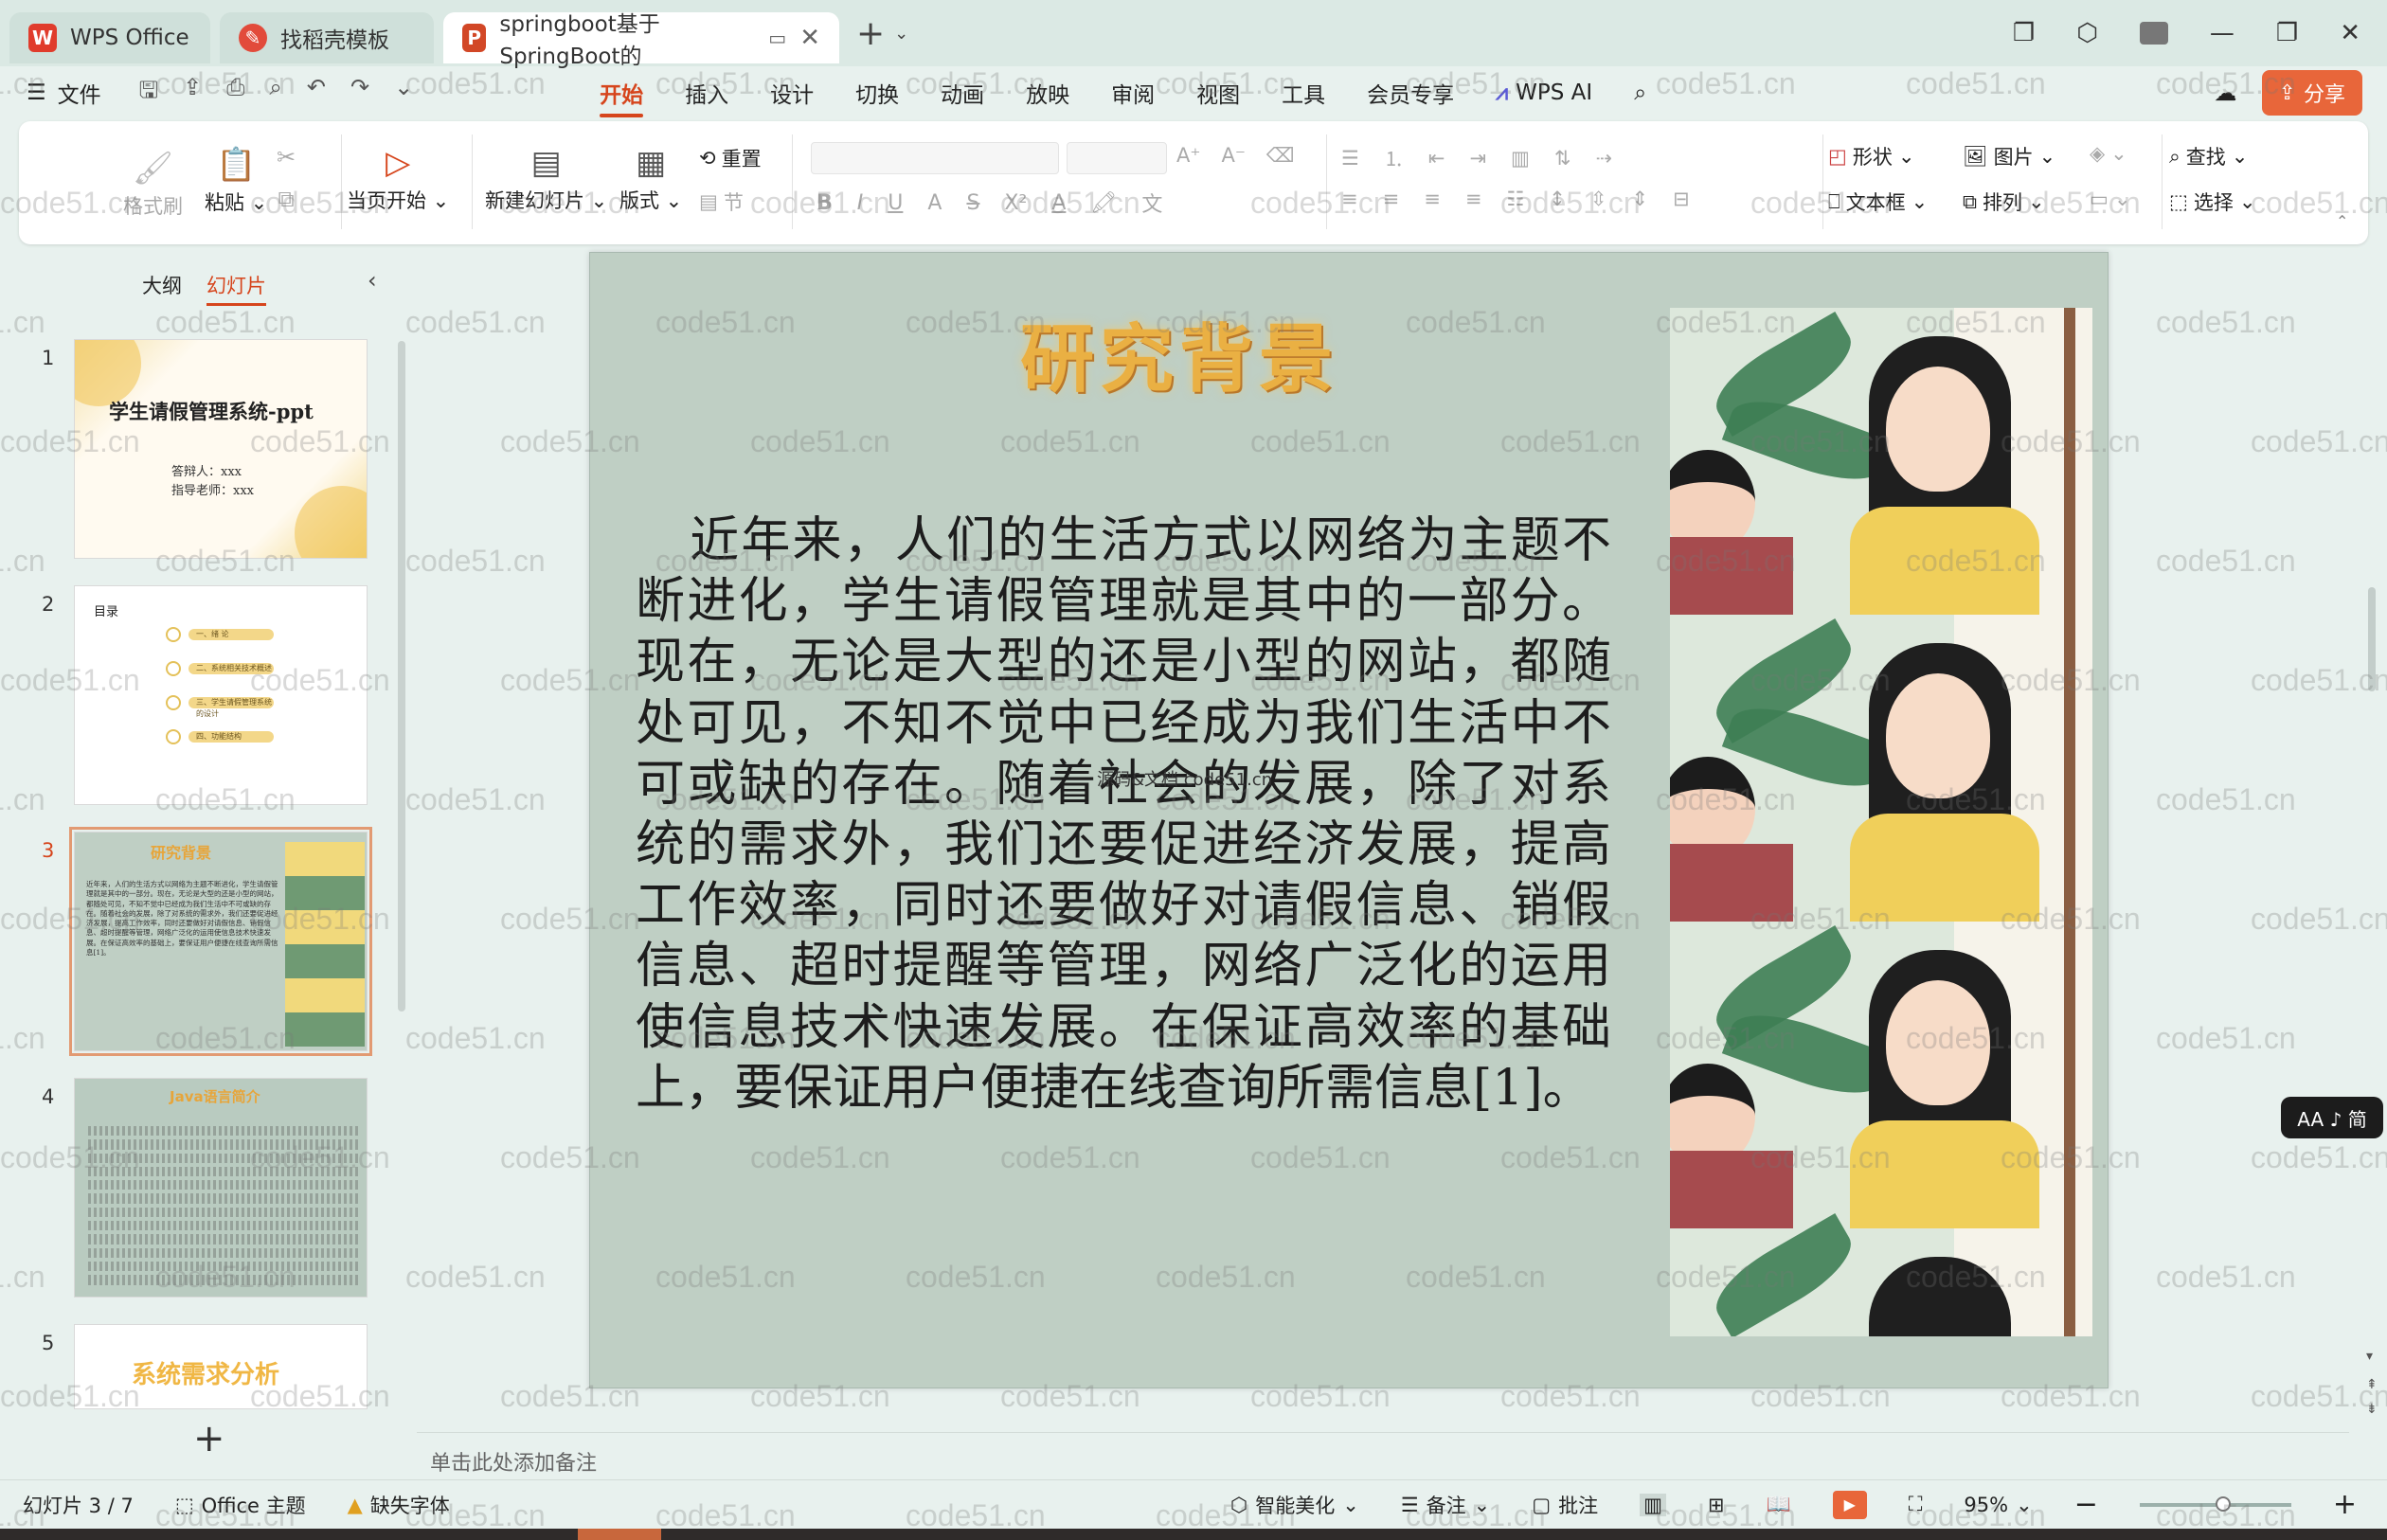  What do you see at coordinates (236, 288) in the screenshot?
I see `tab-slides: 幻灯片` at bounding box center [236, 288].